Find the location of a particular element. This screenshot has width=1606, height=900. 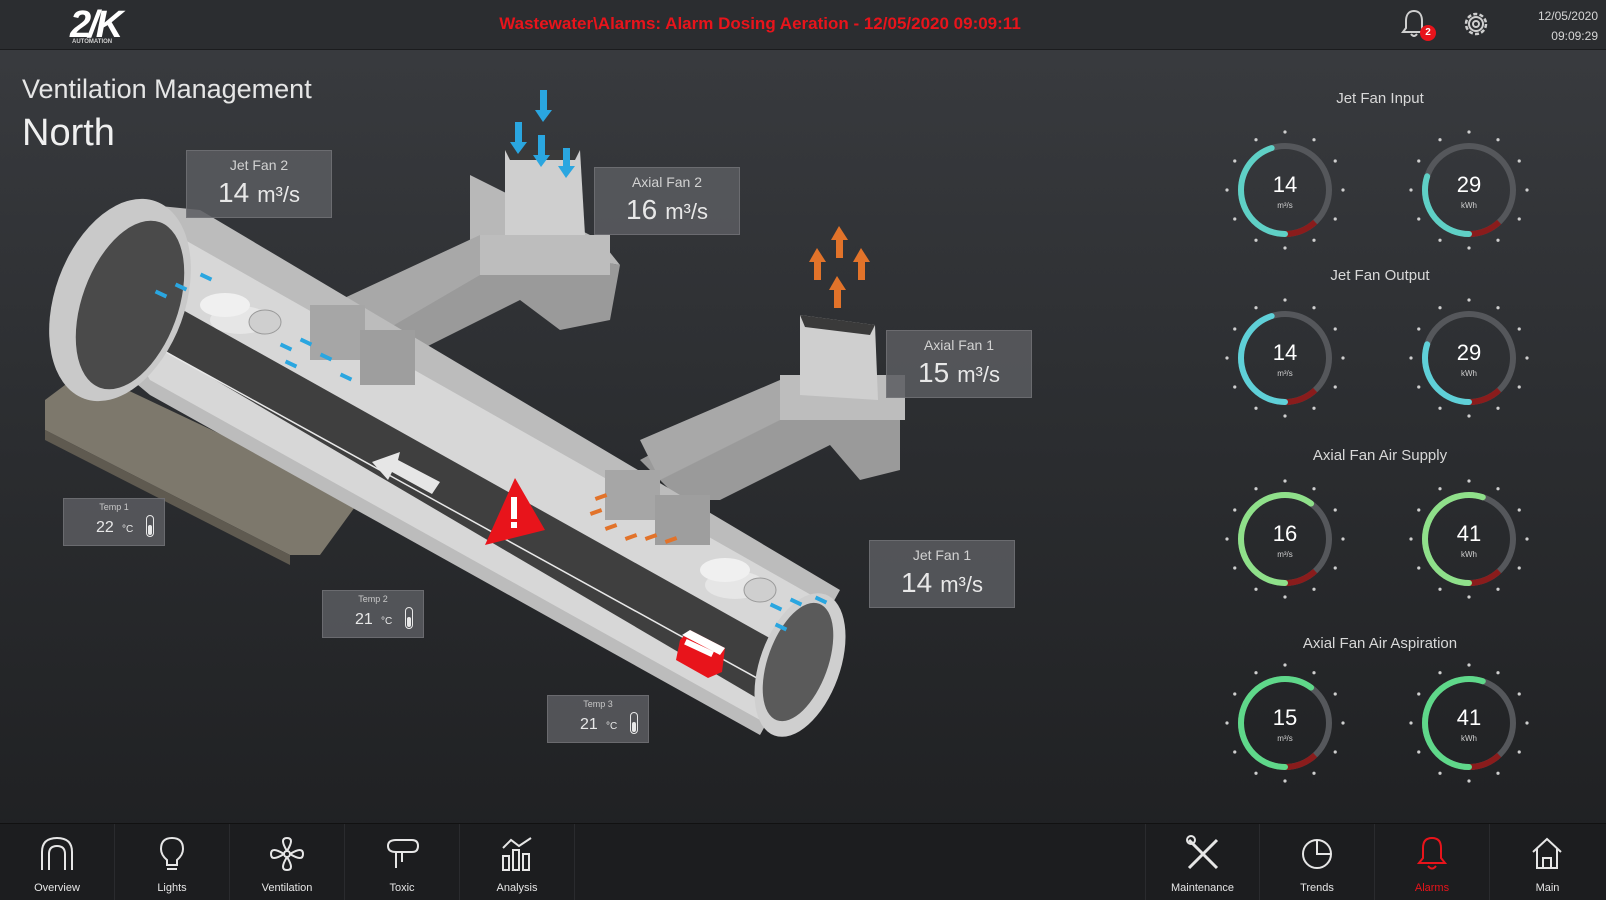

jet-fan-output-power-gauge: 29 kWh is located at coordinates (1469, 358).